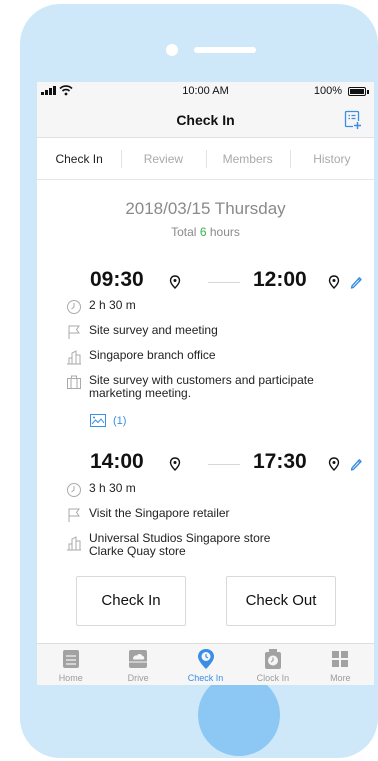  What do you see at coordinates (239, 715) in the screenshot?
I see `home-button` at bounding box center [239, 715].